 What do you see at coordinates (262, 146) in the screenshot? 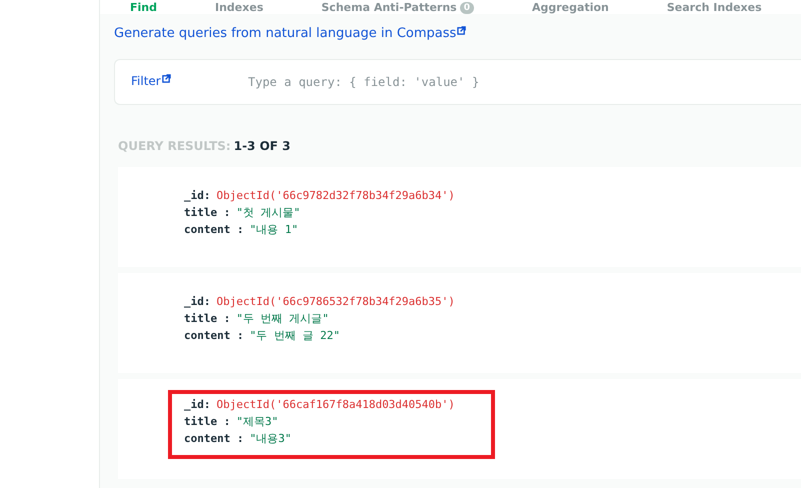
I see `results-count: 1-3 OF 3` at bounding box center [262, 146].